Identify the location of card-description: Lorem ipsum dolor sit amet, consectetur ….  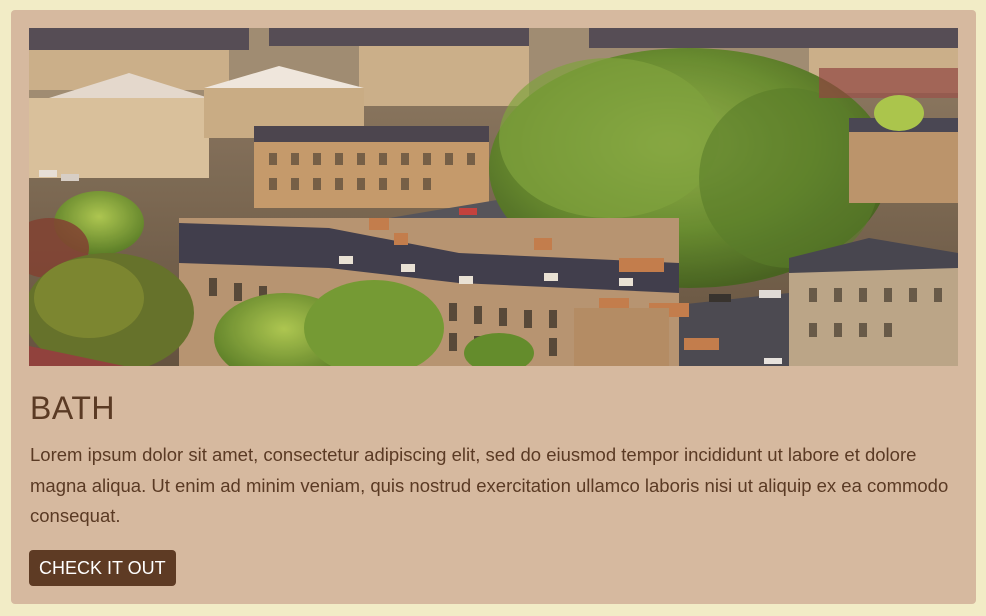
(489, 485).